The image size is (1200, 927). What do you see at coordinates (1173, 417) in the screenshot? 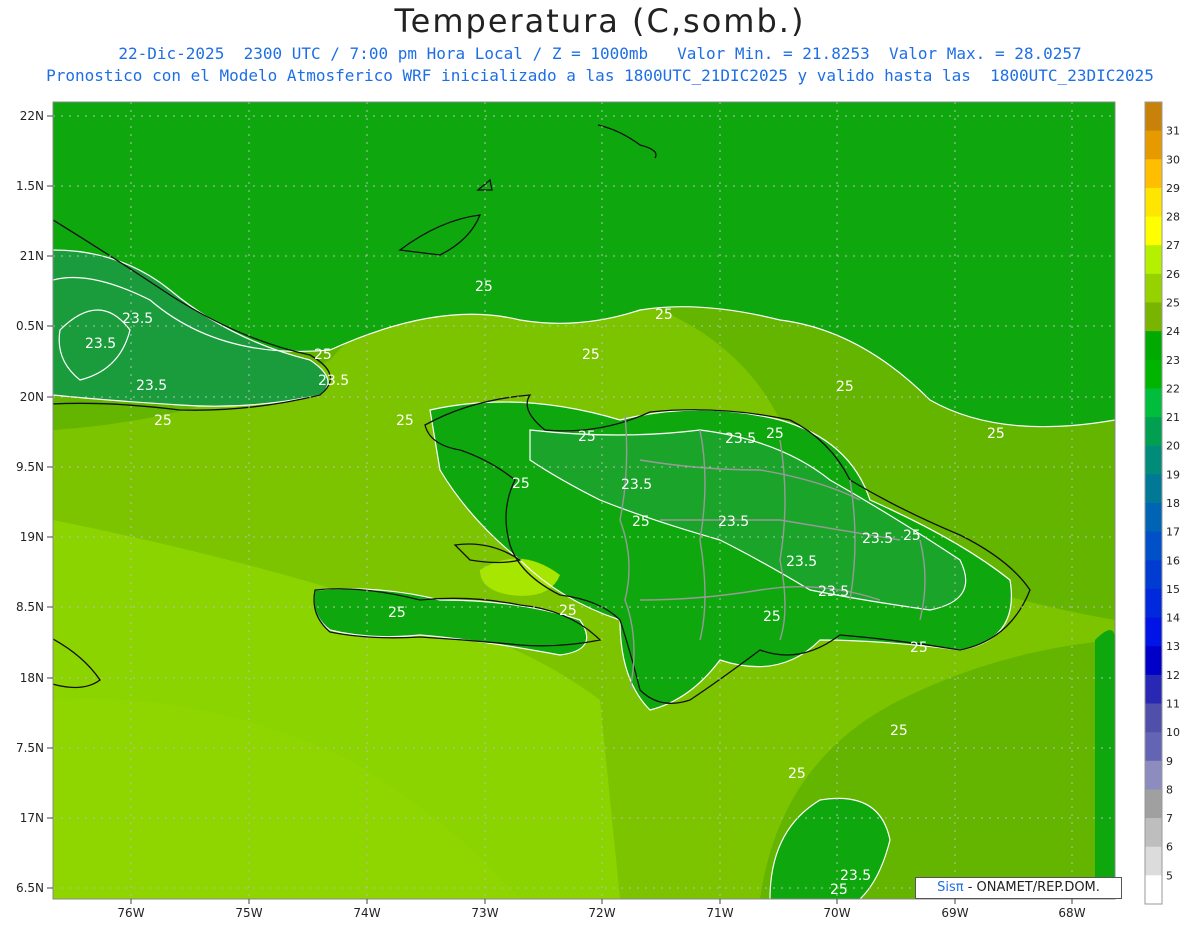
I see `legend-label: 21` at bounding box center [1173, 417].